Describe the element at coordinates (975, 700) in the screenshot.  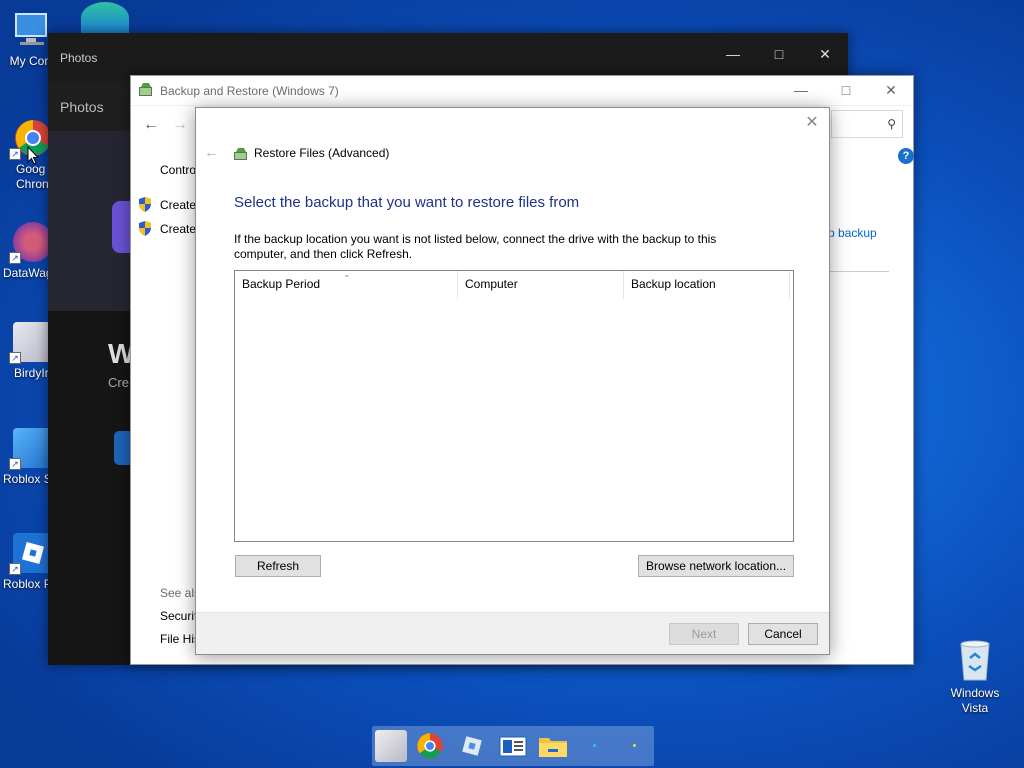
I see `recycle-bin-label: Windows Vista` at that location.